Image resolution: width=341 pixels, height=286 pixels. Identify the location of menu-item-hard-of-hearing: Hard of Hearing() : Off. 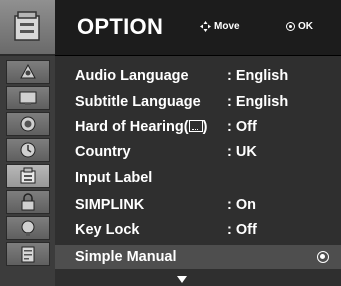
(198, 127).